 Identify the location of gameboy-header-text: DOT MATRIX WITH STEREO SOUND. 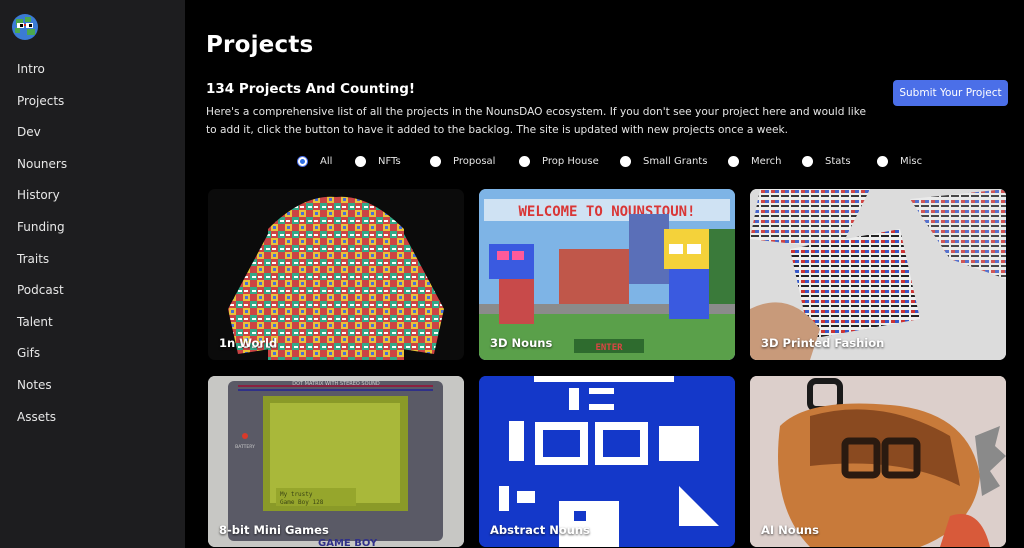
(336, 384).